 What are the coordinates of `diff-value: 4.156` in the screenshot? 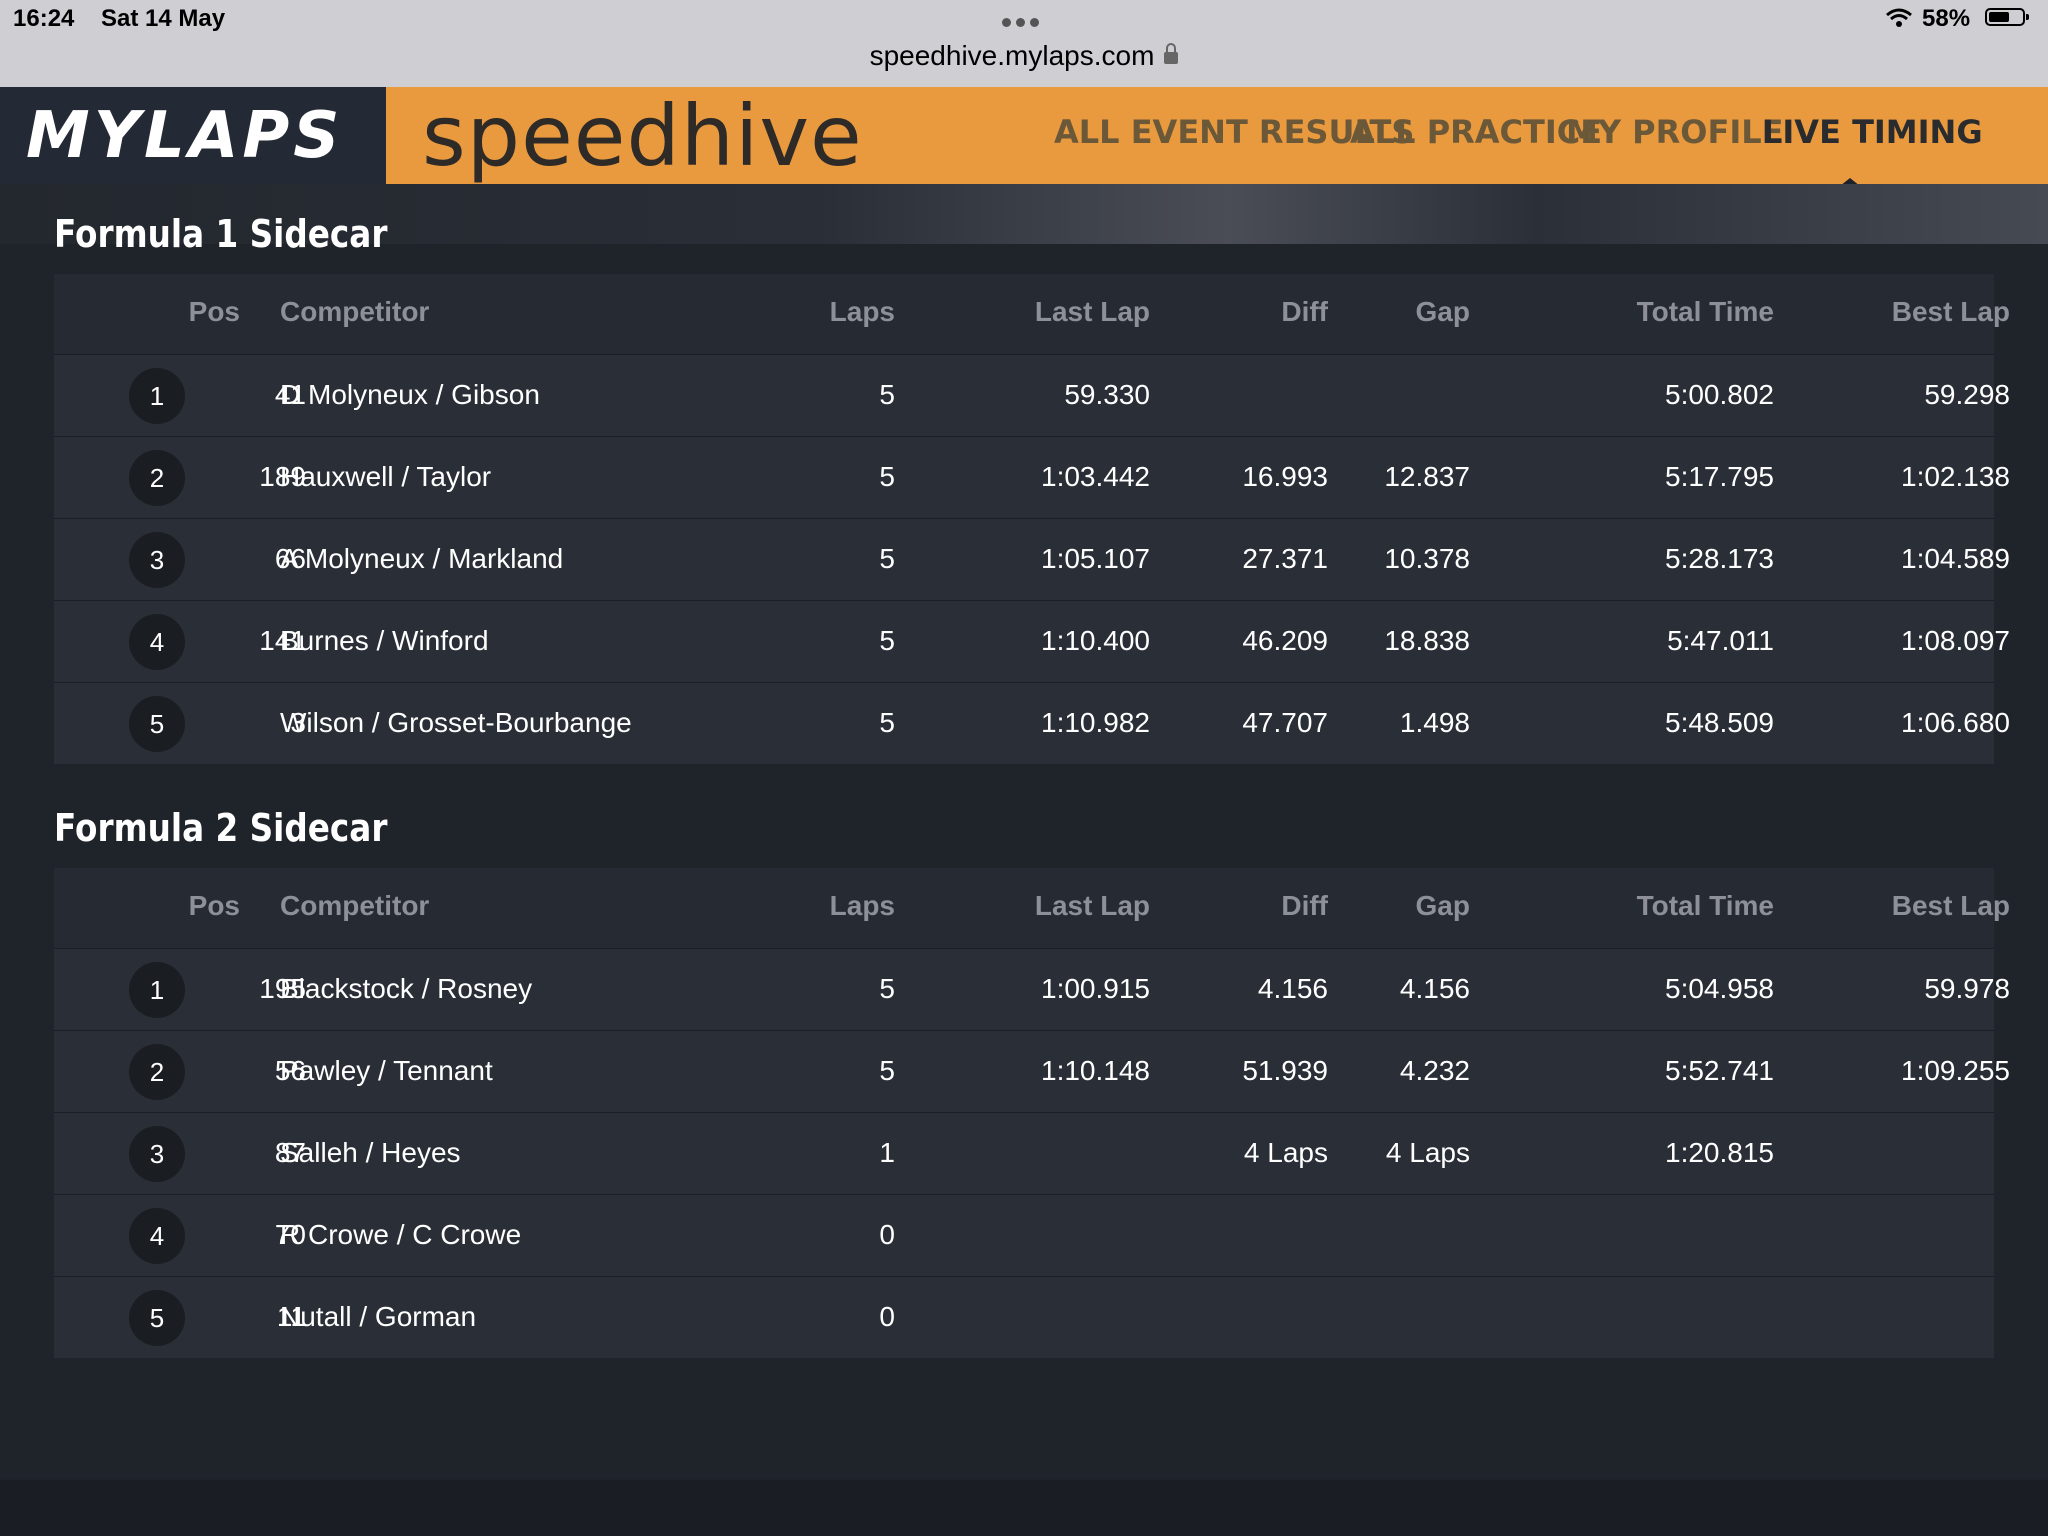 It's located at (1292, 988).